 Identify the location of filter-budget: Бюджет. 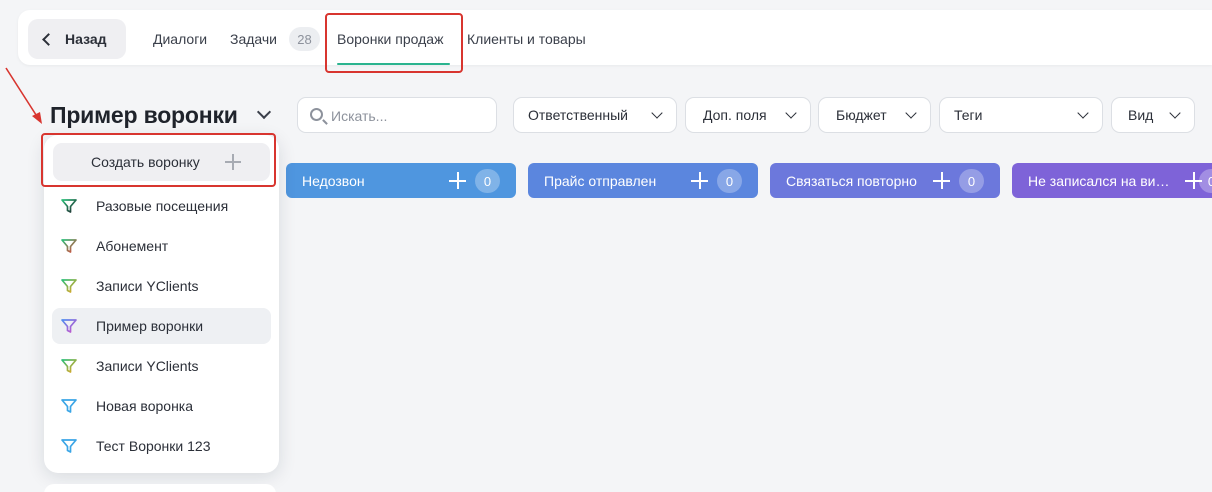
(874, 115).